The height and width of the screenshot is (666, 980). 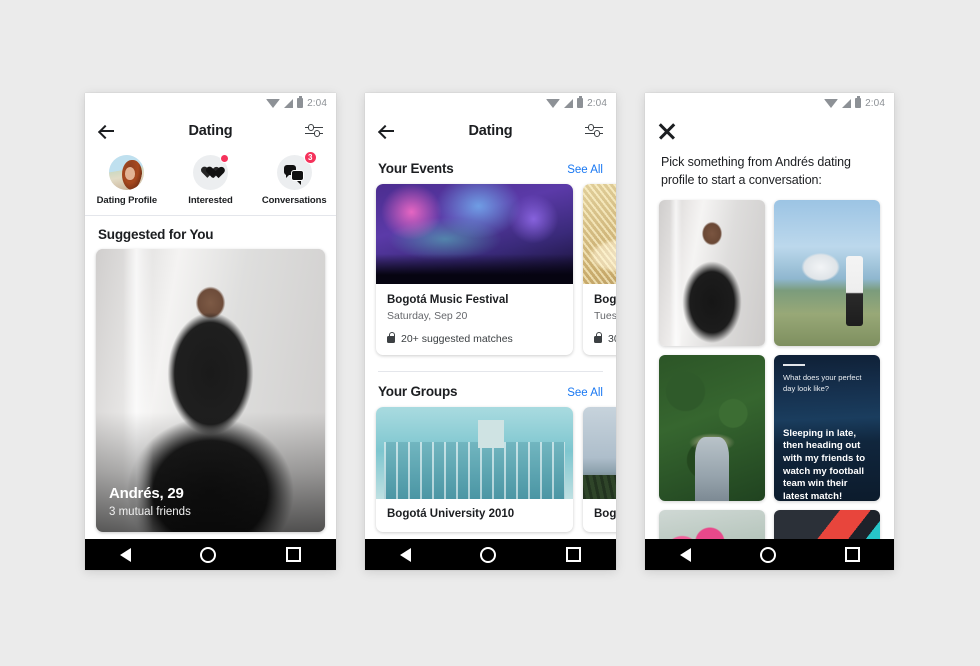 I want to click on mutual-friends-text: 3 mutual friends, so click(x=150, y=512).